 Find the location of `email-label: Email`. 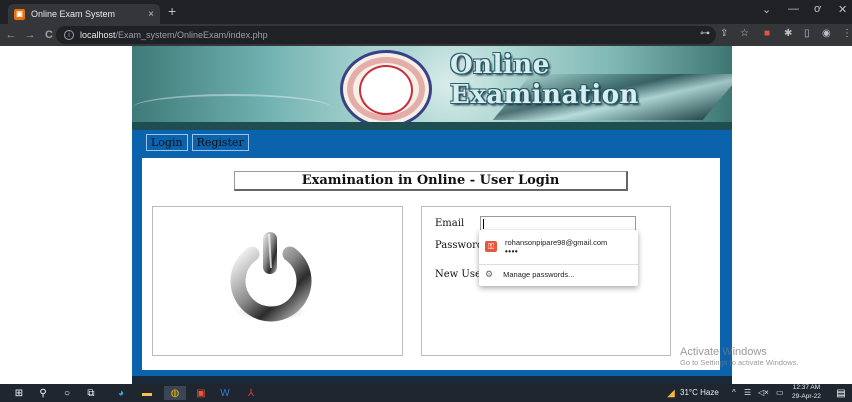

email-label: Email is located at coordinates (450, 223).